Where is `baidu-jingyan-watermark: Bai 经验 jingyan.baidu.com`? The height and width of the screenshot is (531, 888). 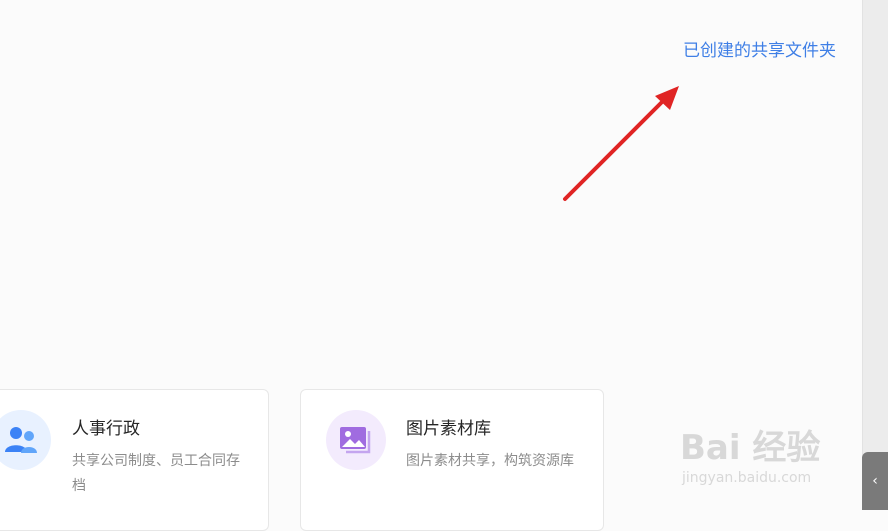 baidu-jingyan-watermark: Bai 经验 jingyan.baidu.com is located at coordinates (765, 460).